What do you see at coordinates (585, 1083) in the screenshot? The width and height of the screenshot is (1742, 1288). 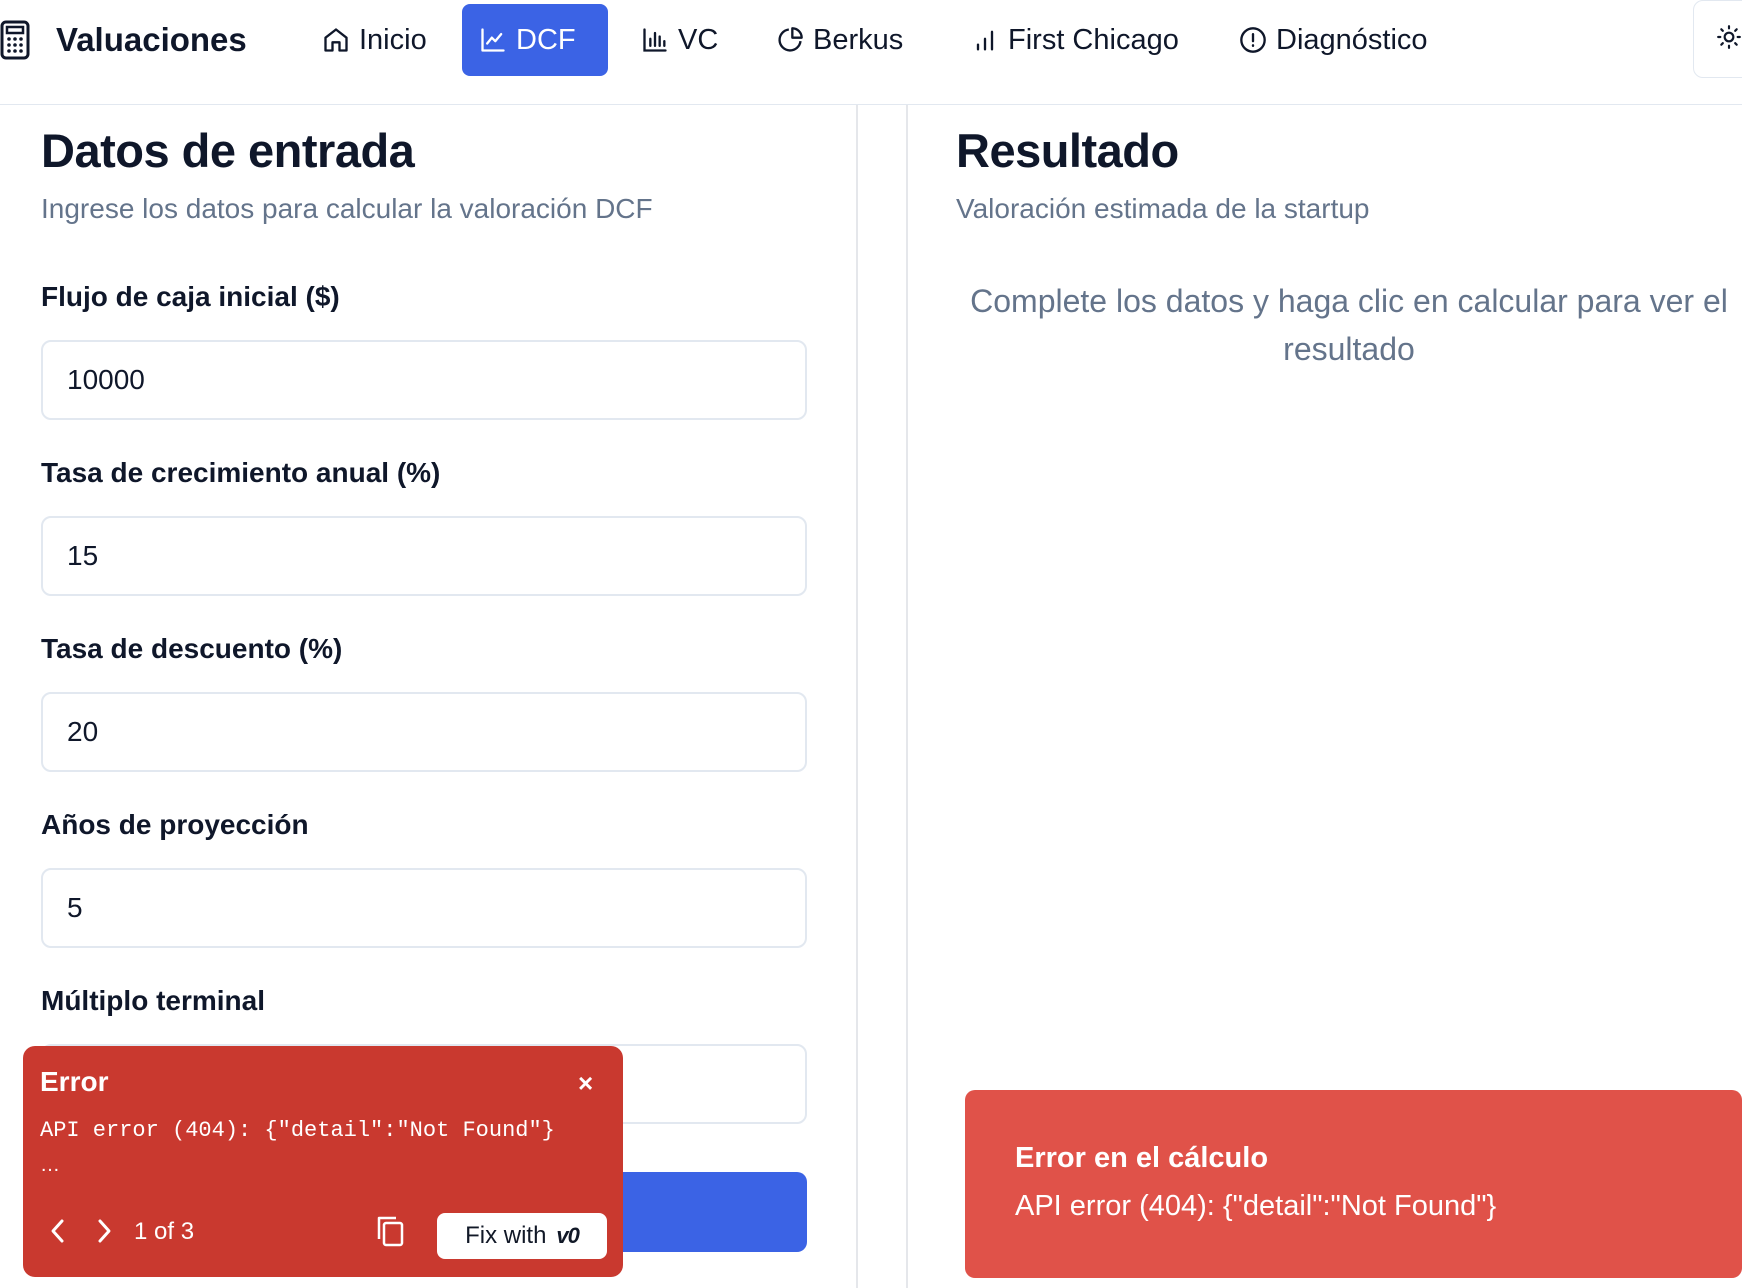 I see `close-icon: ×` at bounding box center [585, 1083].